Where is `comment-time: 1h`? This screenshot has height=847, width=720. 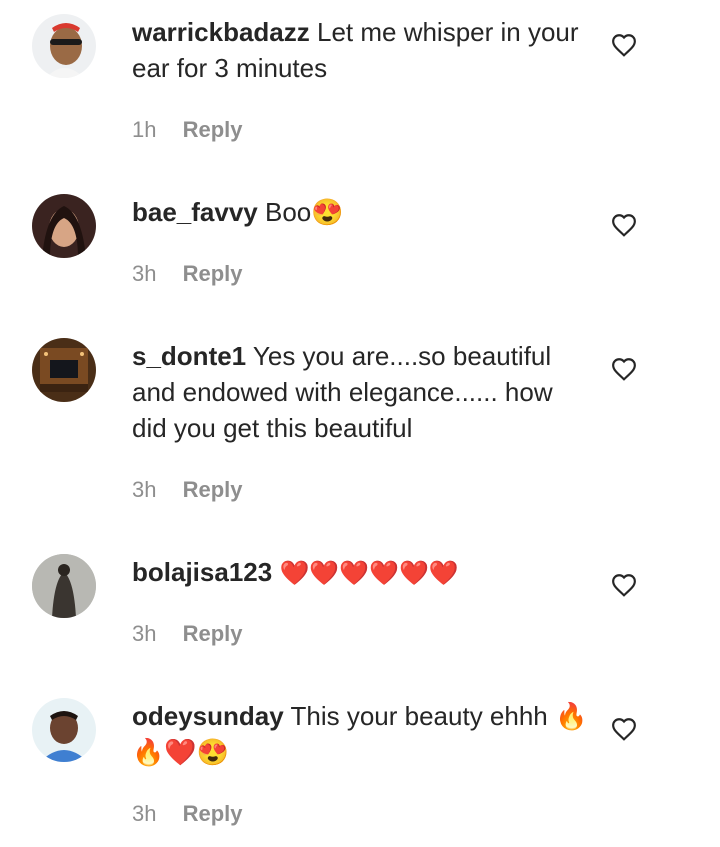 comment-time: 1h is located at coordinates (144, 129).